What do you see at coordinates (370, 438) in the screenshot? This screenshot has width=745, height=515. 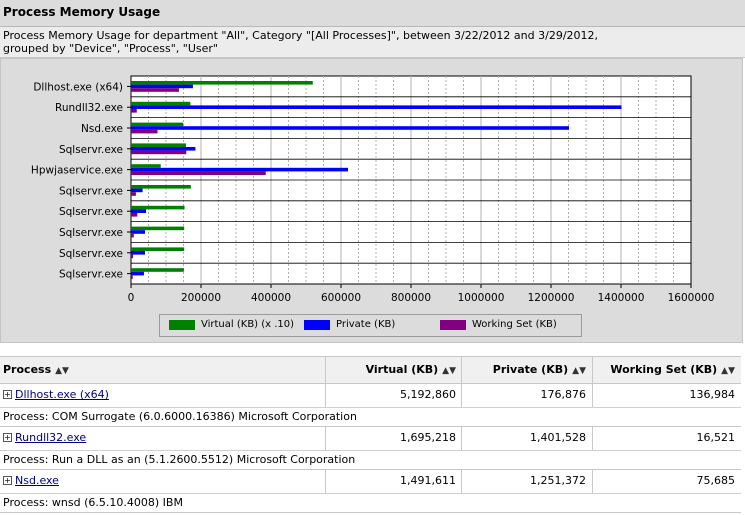 I see `table-row: + Rundll32.exe 1,695,218 1,401,528 16,521` at bounding box center [370, 438].